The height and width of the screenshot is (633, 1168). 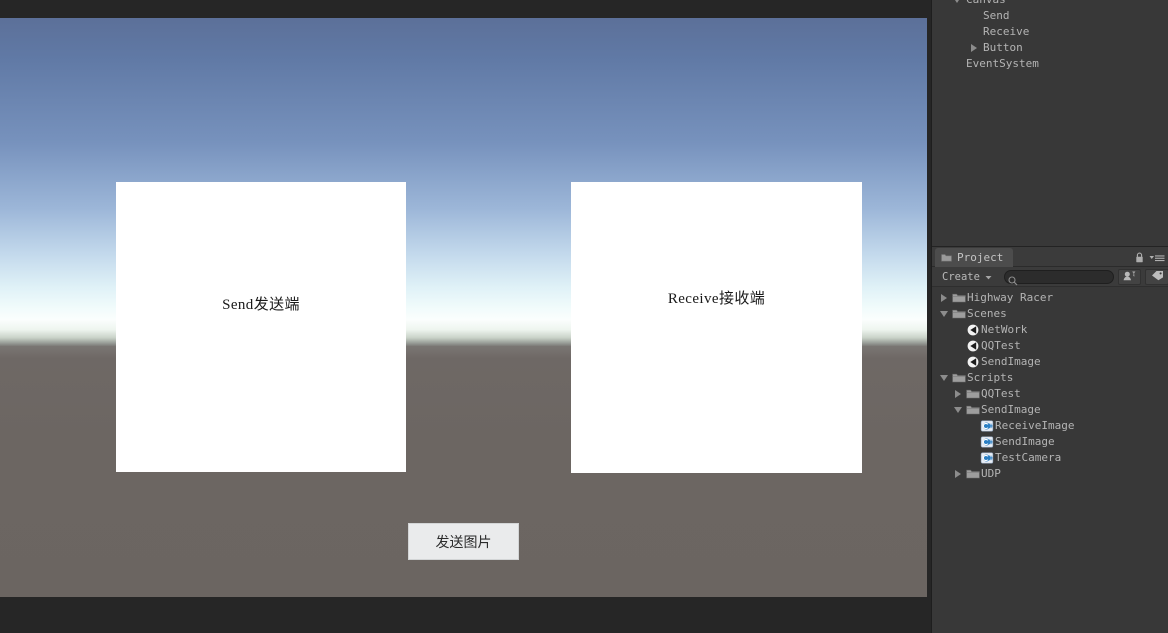 What do you see at coordinates (1050, 16) in the screenshot?
I see `tree-row: Send` at bounding box center [1050, 16].